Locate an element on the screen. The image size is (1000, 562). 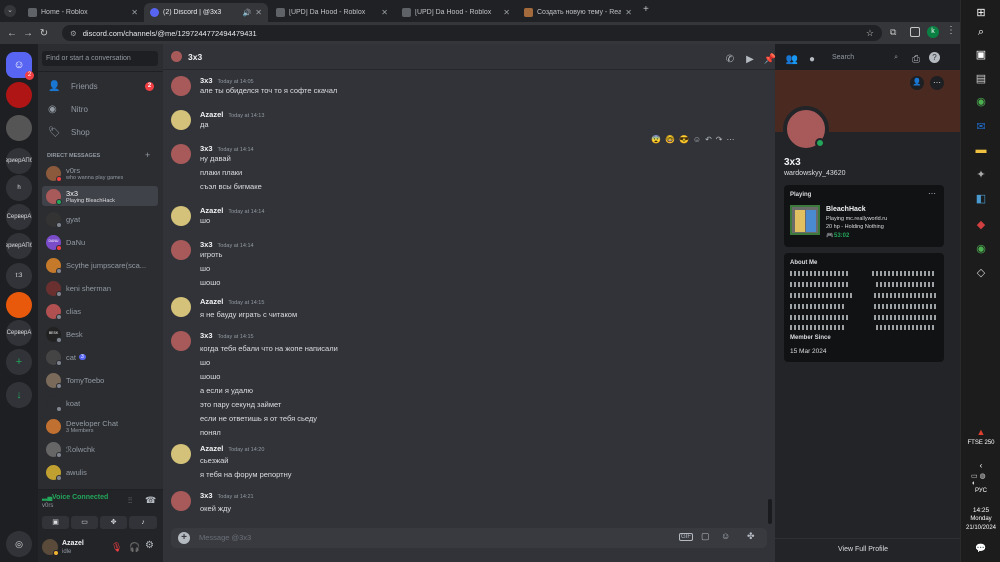
user-settings-icon: ⚙ is located at coordinates (149, 545).